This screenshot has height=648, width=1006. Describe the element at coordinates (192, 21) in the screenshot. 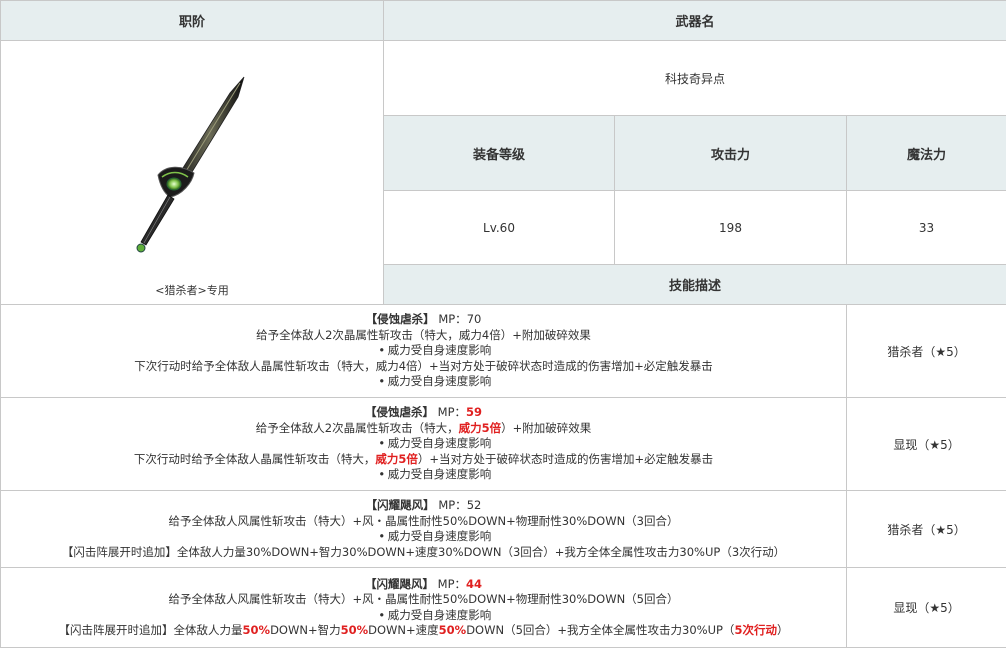

I see `job-header: 职阶` at that location.